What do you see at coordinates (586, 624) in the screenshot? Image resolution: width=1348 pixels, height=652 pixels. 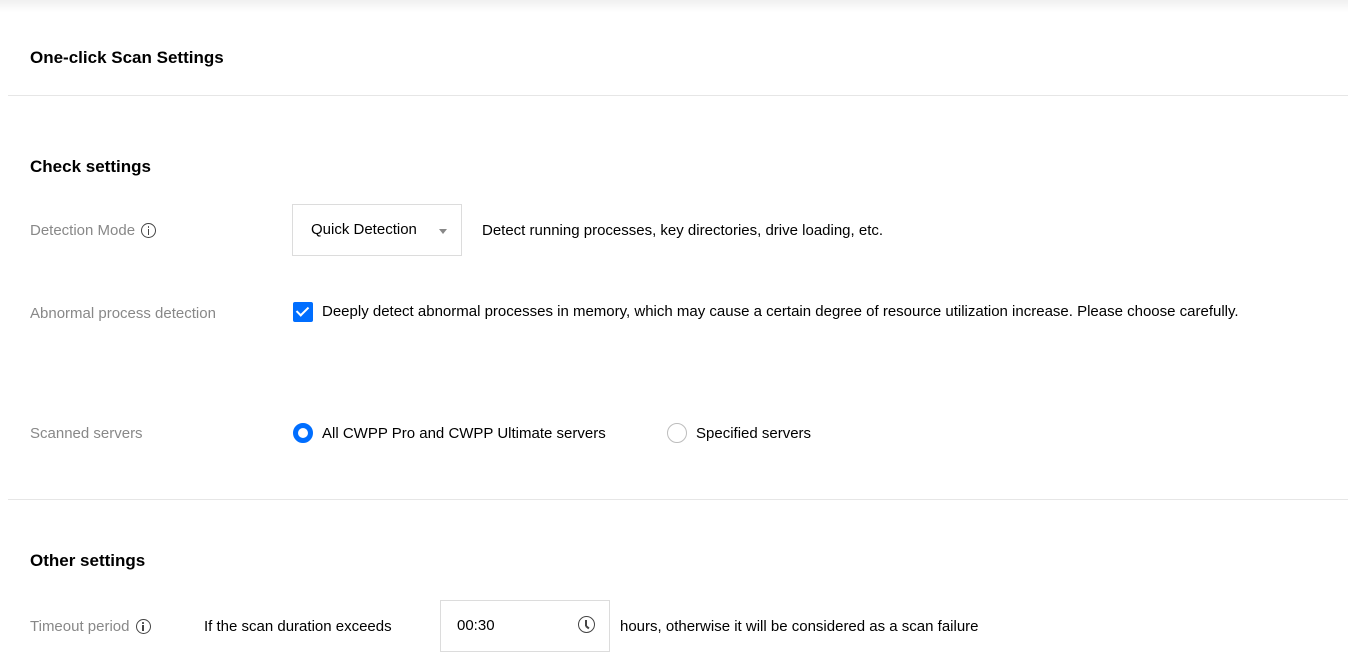 I see `clock-icon` at bounding box center [586, 624].